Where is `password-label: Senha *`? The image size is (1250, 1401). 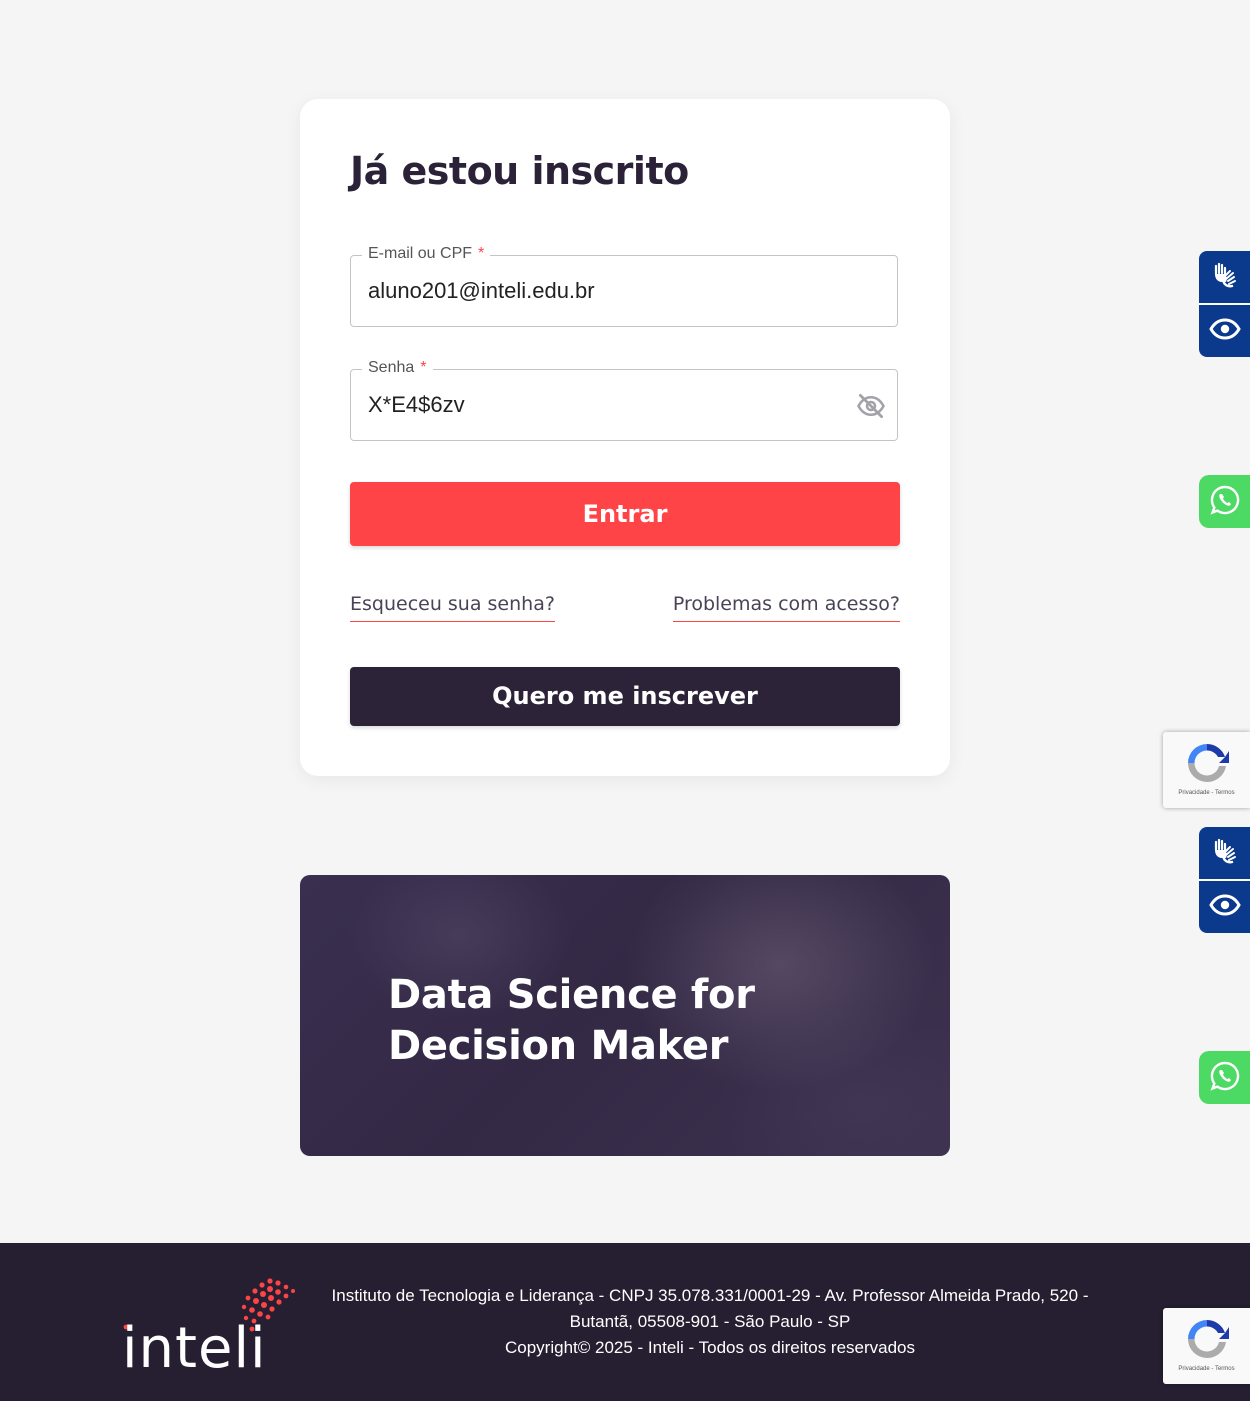
password-label: Senha * is located at coordinates (397, 368).